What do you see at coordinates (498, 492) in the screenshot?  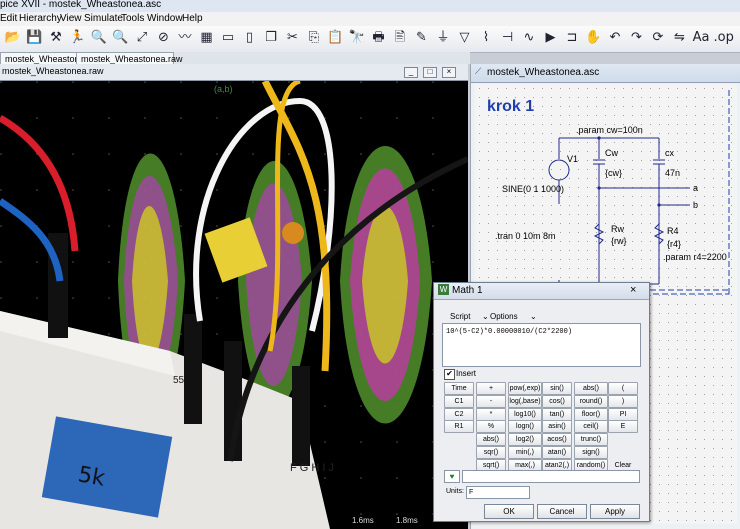 I see `units-field: F` at bounding box center [498, 492].